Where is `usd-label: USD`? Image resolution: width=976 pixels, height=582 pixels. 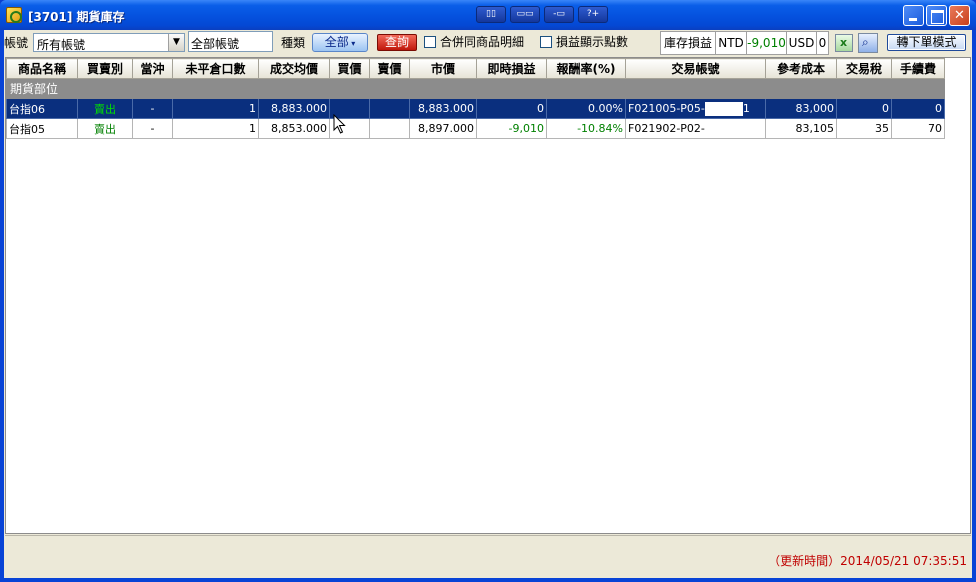
usd-label: USD is located at coordinates (801, 43).